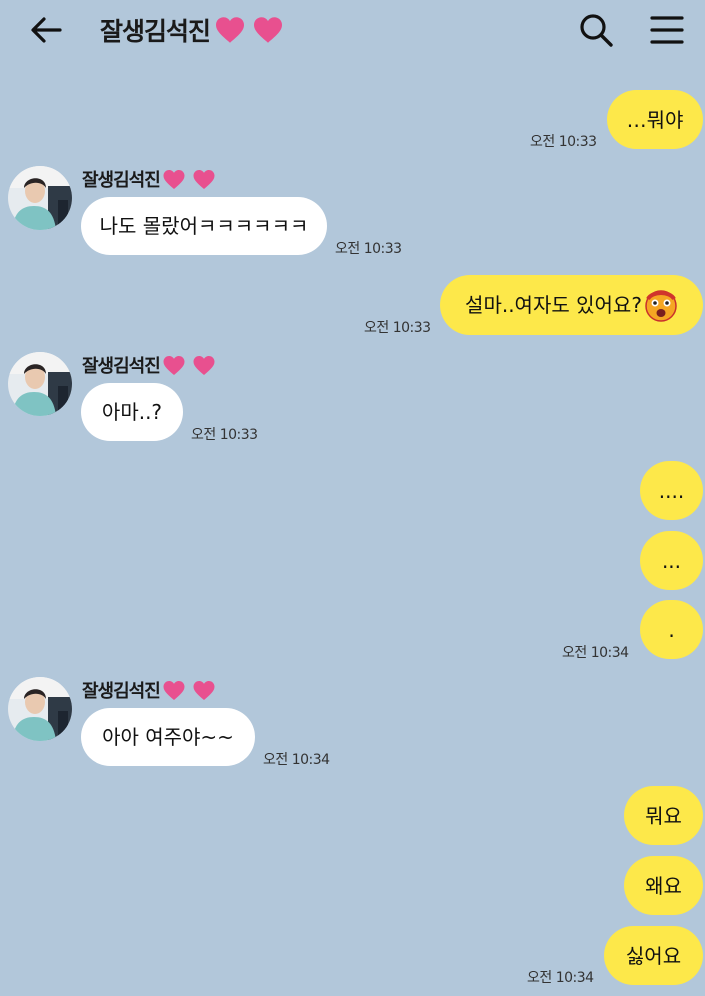 The height and width of the screenshot is (996, 705). What do you see at coordinates (553, 305) in the screenshot?
I see `message-text: 설마..여자도 있어요?` at bounding box center [553, 305].